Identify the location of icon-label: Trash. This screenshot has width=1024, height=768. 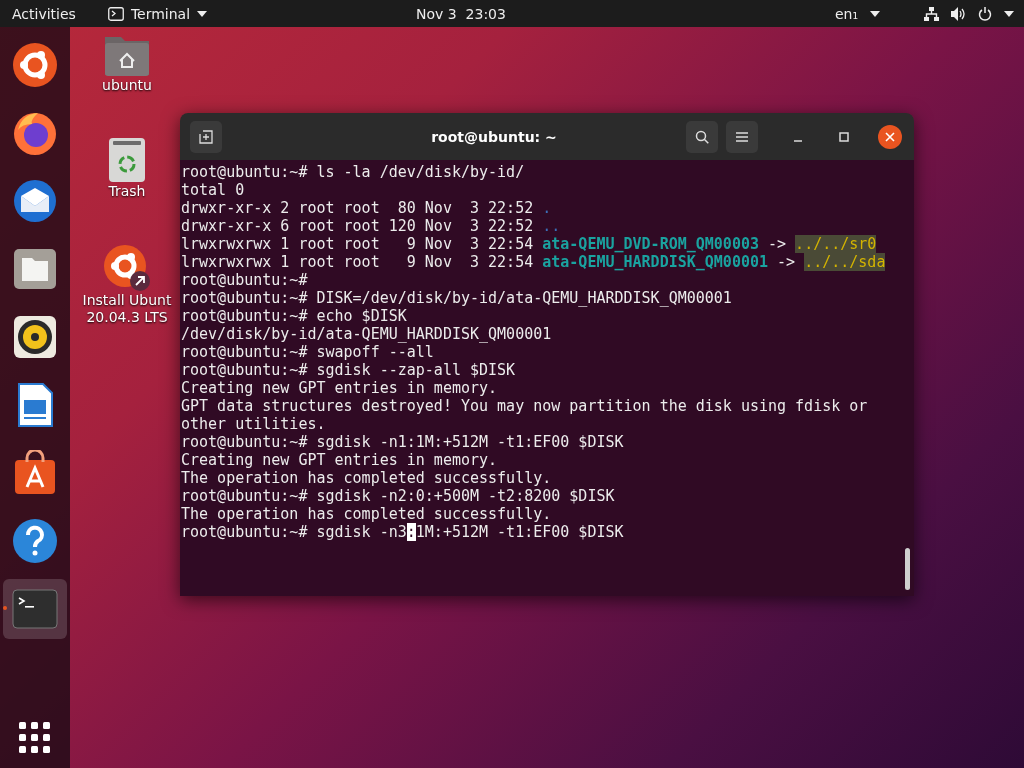
(127, 191).